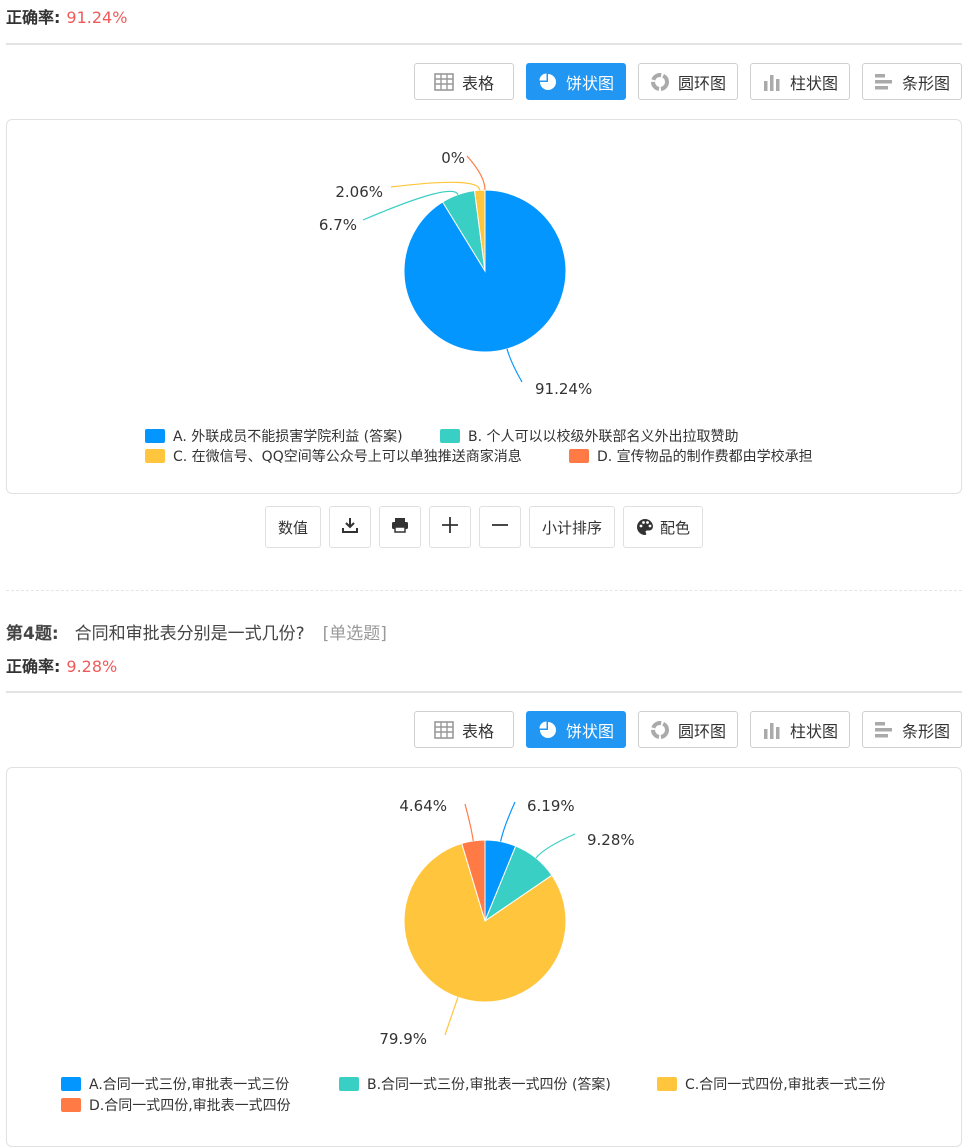  What do you see at coordinates (61, 665) in the screenshot?
I see `q4-accuracy: 正确率: 9.28%` at bounding box center [61, 665].